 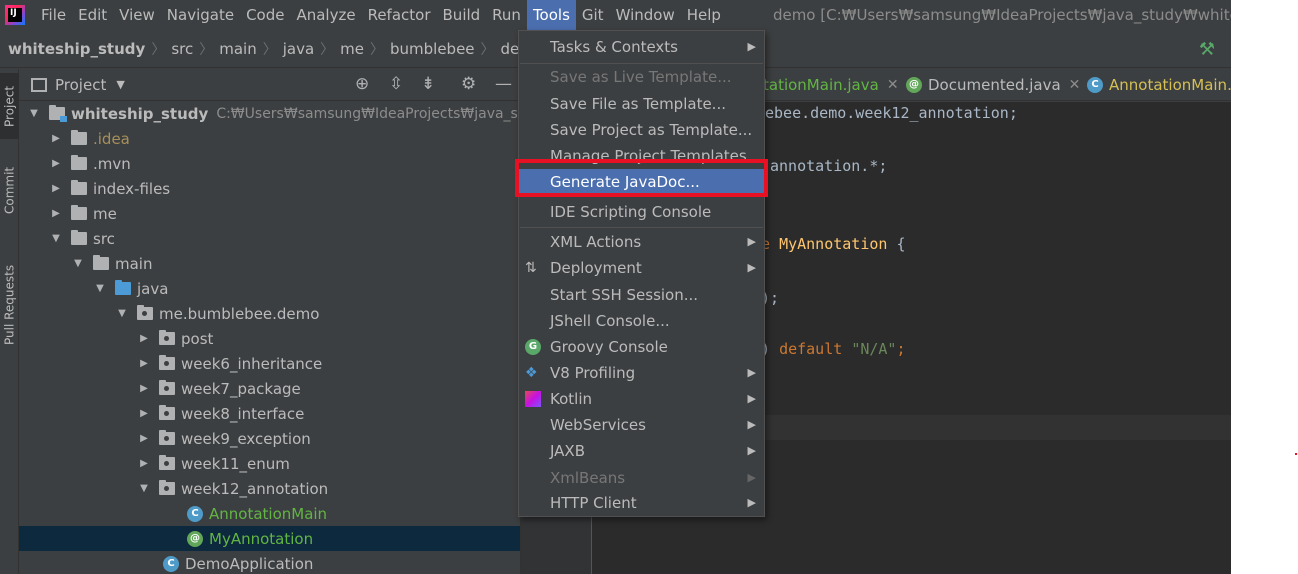 I want to click on tree-row-java: ▼ java, so click(x=269, y=288).